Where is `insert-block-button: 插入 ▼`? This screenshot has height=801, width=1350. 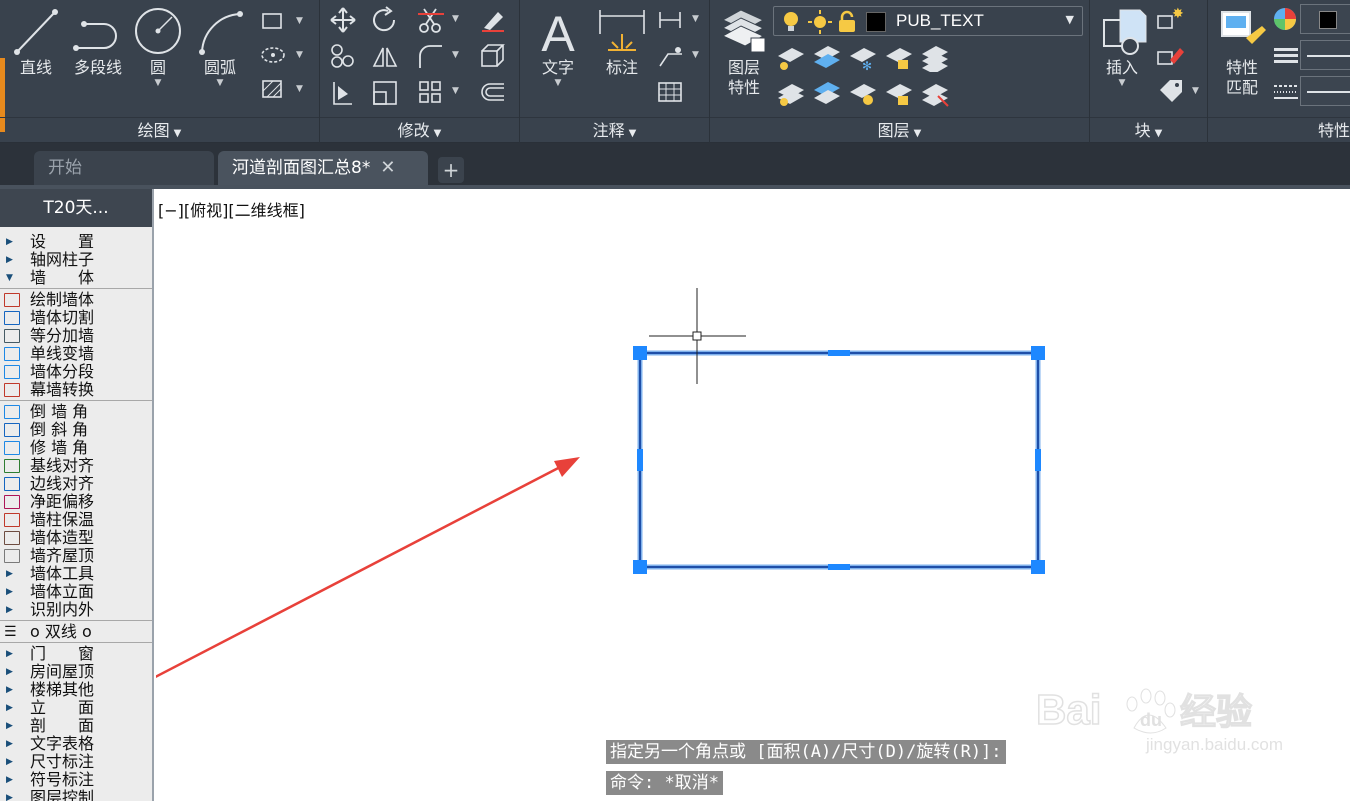
insert-block-button: 插入 ▼ is located at coordinates (1122, 58).